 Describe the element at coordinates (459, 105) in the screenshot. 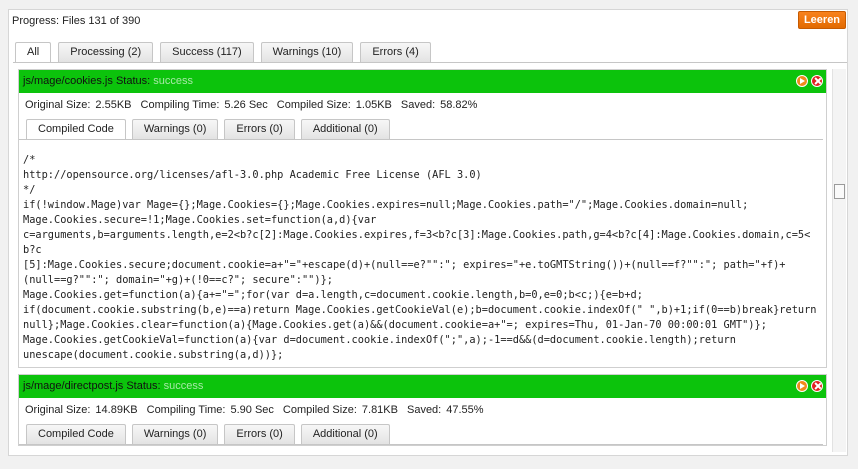

I see `saved-value: 58.82%` at that location.